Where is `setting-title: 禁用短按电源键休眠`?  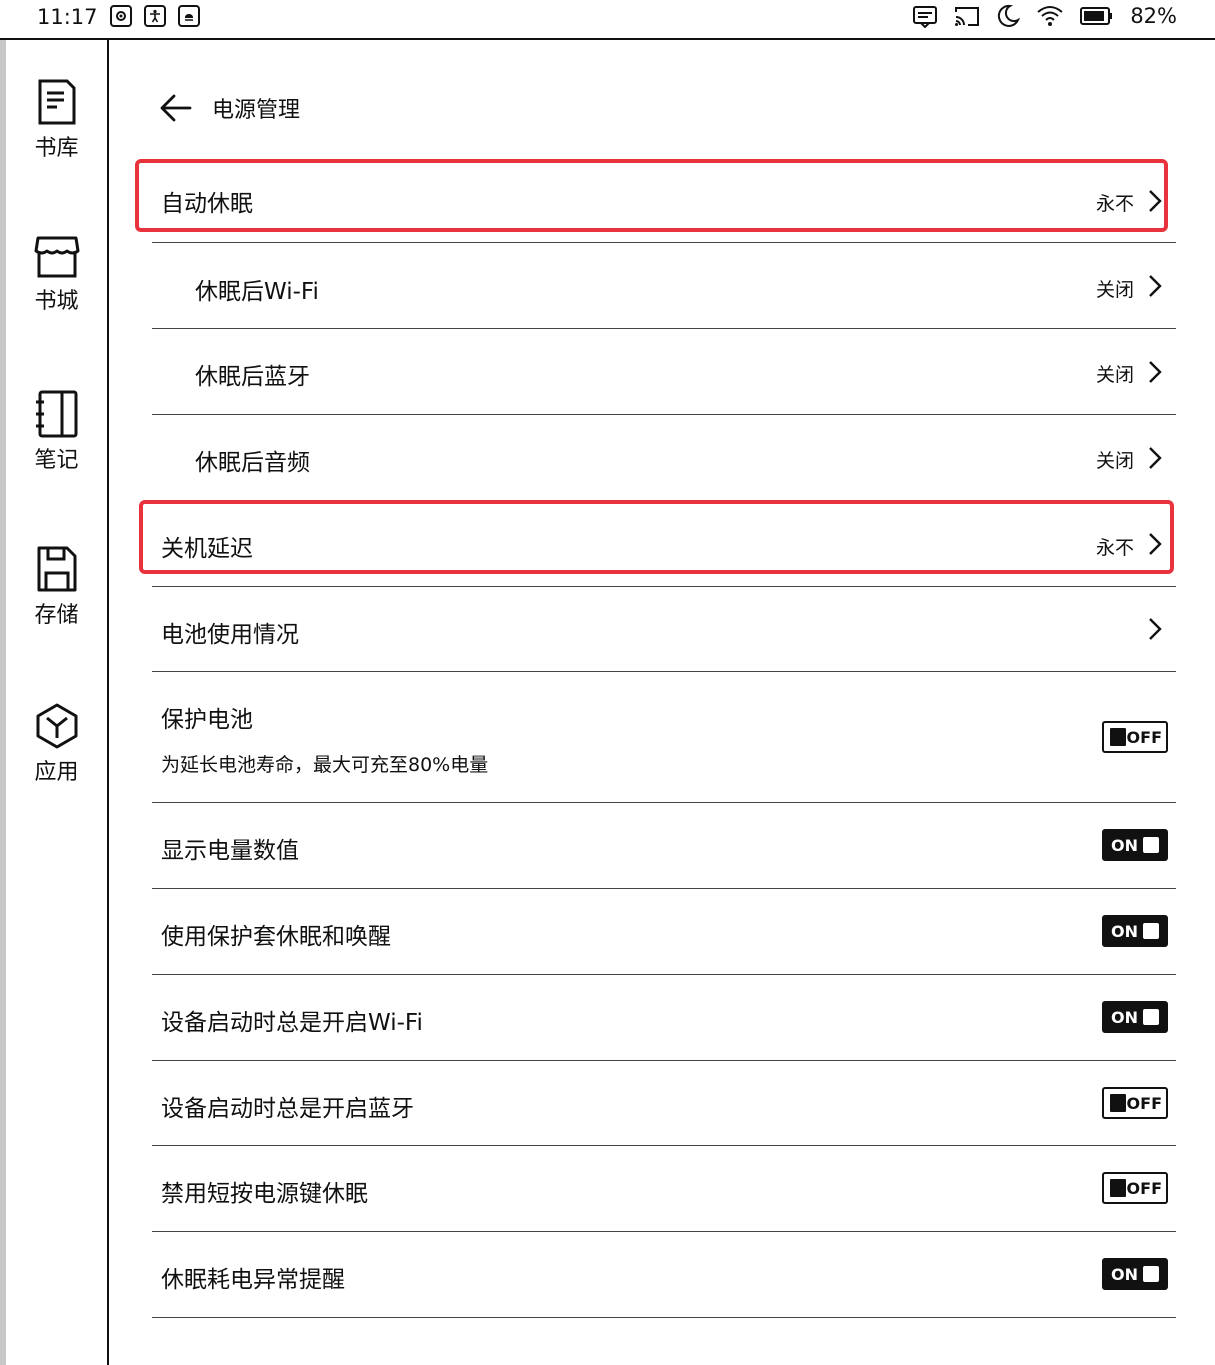 setting-title: 禁用短按电源键休眠 is located at coordinates (264, 1194).